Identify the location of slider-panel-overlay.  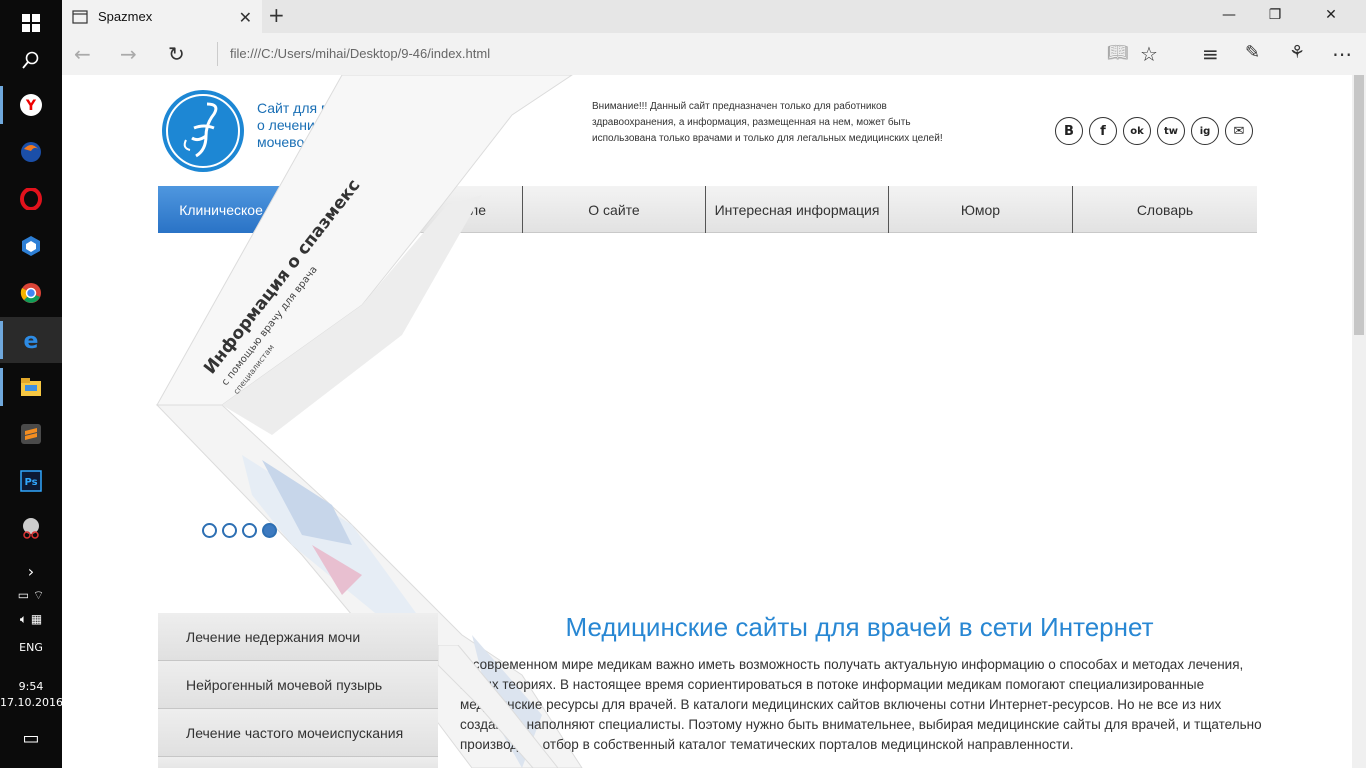
(498, 706).